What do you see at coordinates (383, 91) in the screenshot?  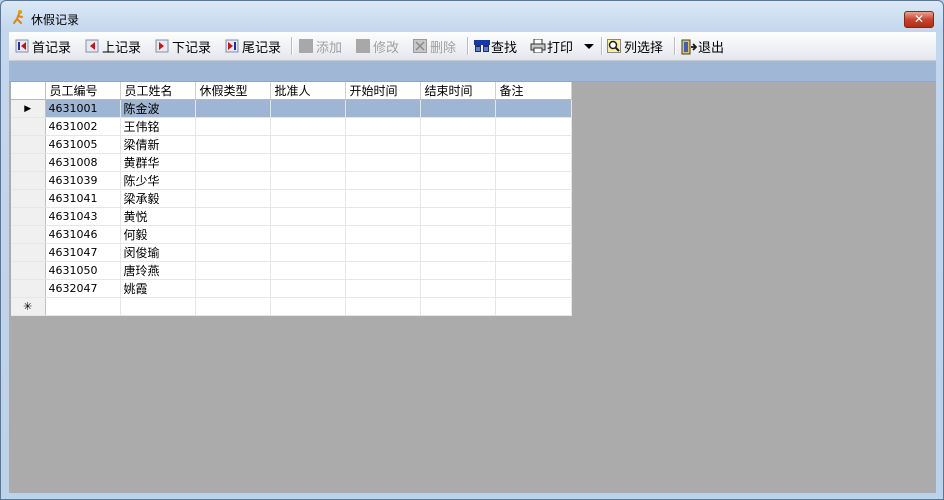 I see `column-header: 开始时间` at bounding box center [383, 91].